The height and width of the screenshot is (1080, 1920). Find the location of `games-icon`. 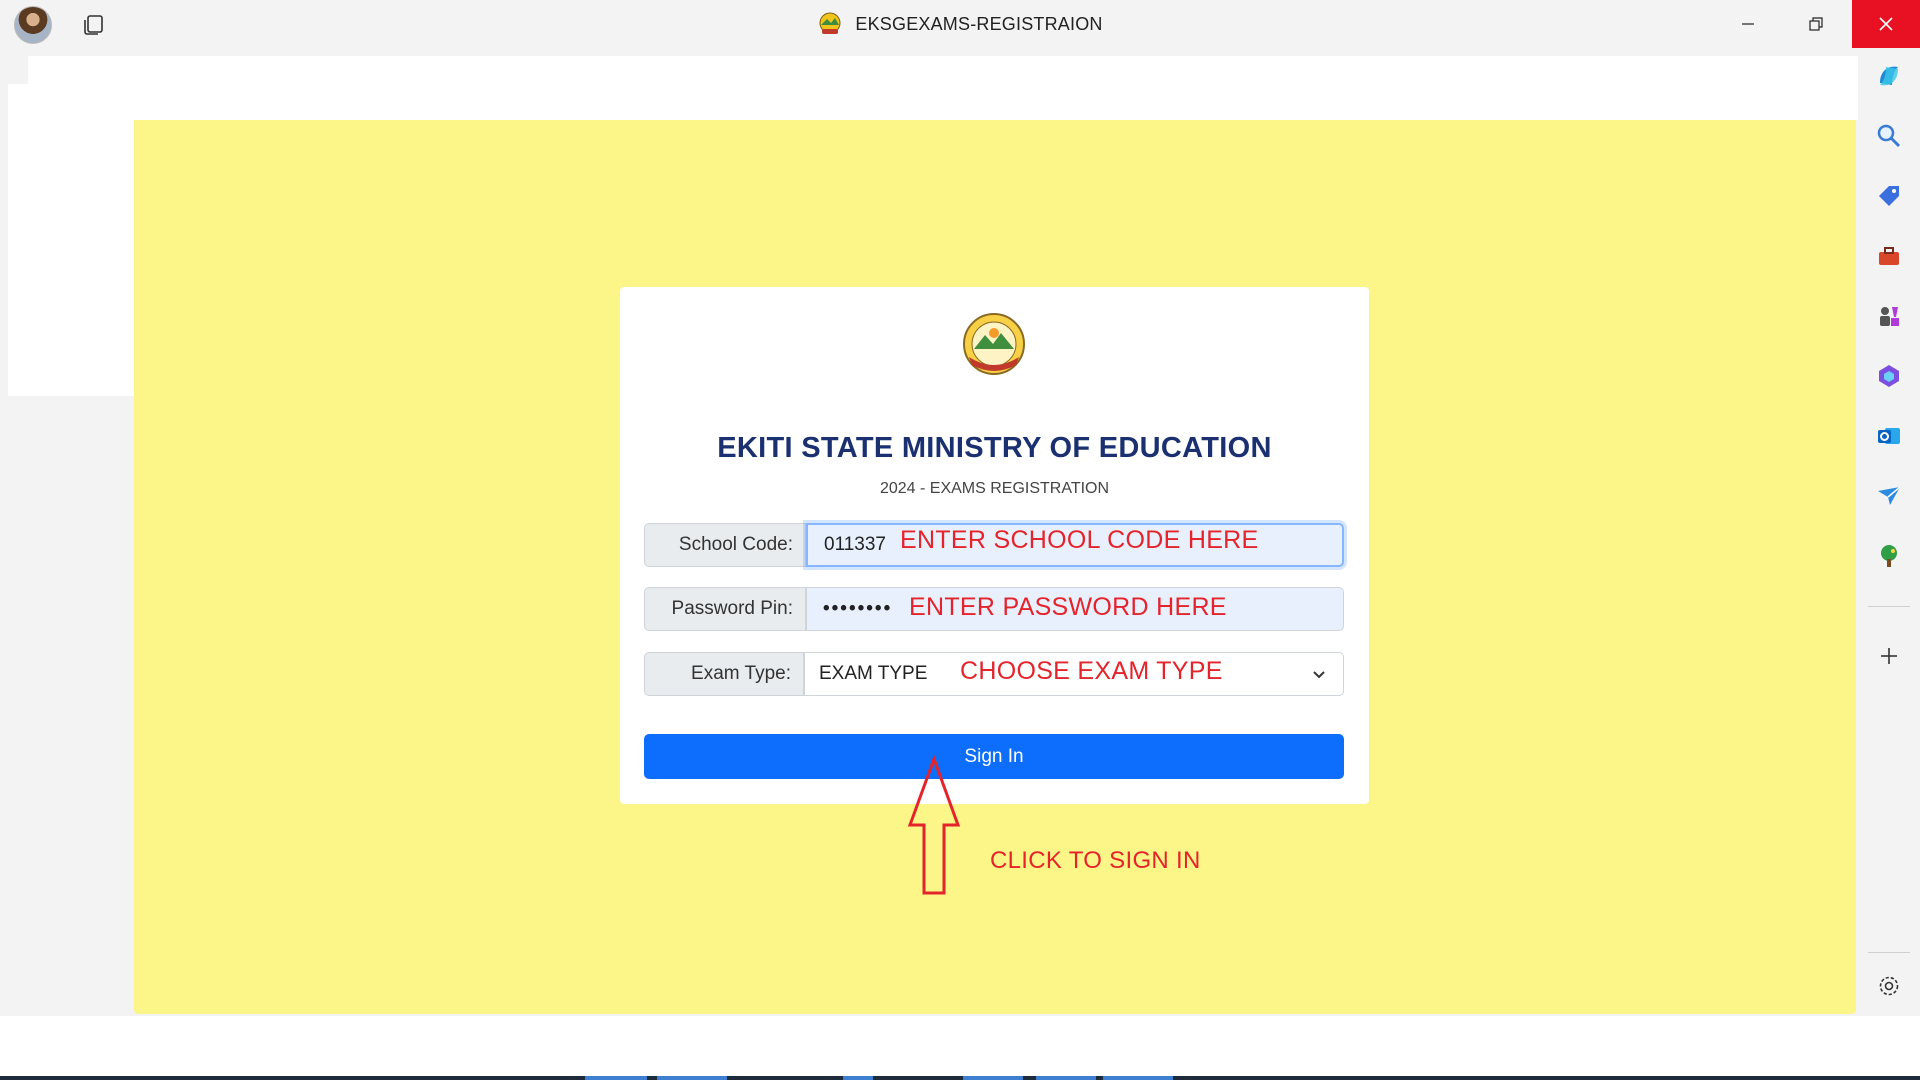

games-icon is located at coordinates (1889, 316).